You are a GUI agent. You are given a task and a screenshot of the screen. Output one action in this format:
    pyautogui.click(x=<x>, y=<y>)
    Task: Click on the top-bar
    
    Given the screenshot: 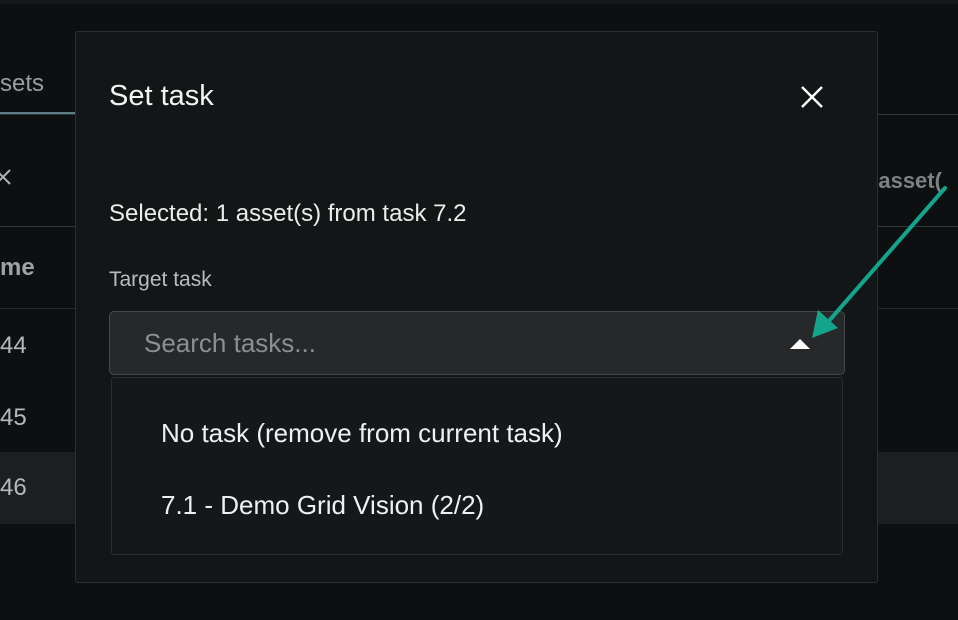 What is the action you would take?
    pyautogui.click(x=479, y=2)
    